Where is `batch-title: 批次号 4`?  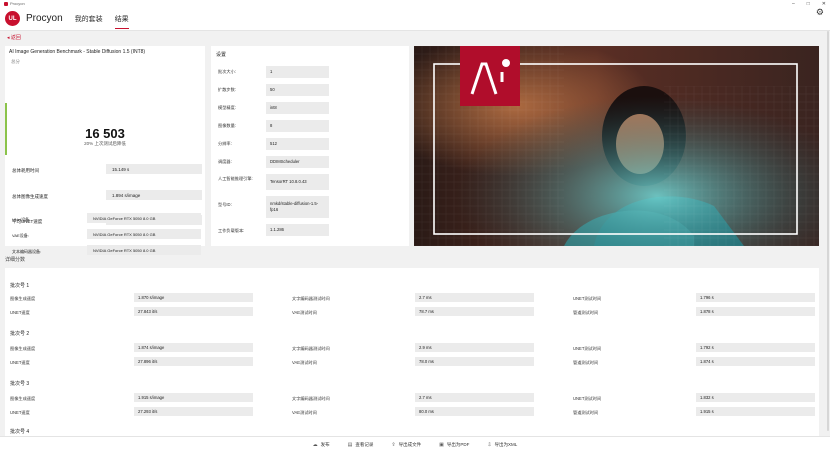
batch-title: 批次号 4 is located at coordinates (20, 432).